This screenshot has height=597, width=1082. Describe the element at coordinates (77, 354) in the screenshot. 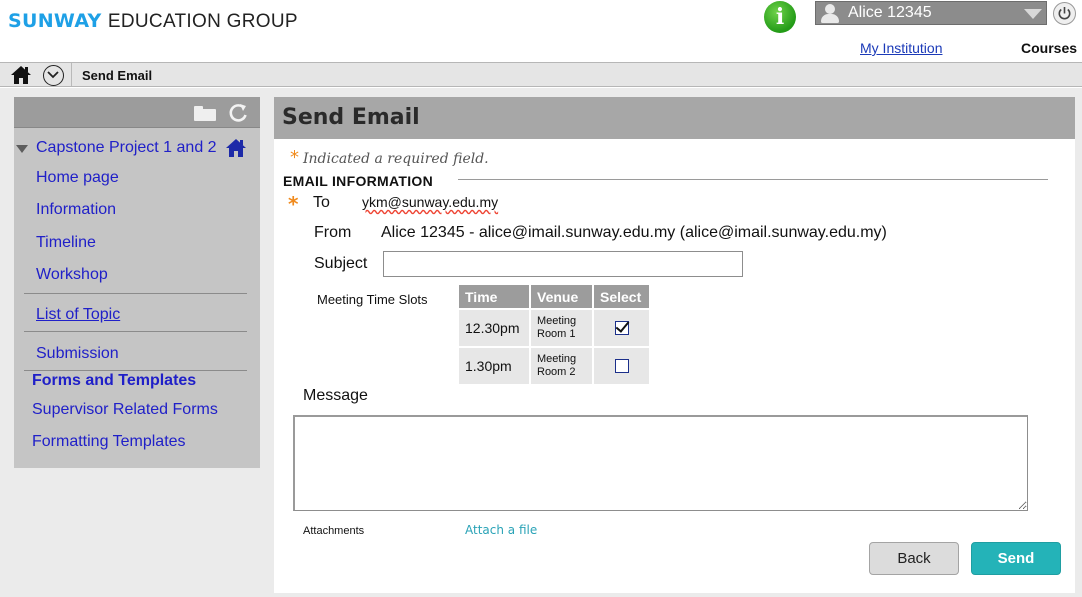

I see `sidebar-item-submission: Submission` at that location.